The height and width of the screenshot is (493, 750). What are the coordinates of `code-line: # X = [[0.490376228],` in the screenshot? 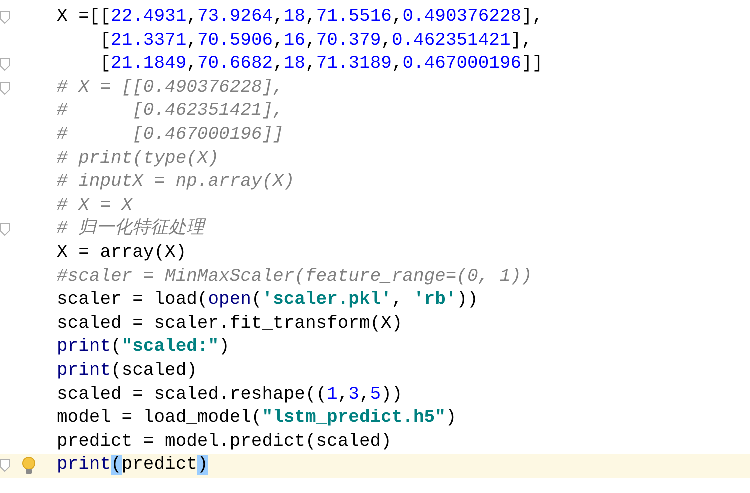 It's located at (170, 88).